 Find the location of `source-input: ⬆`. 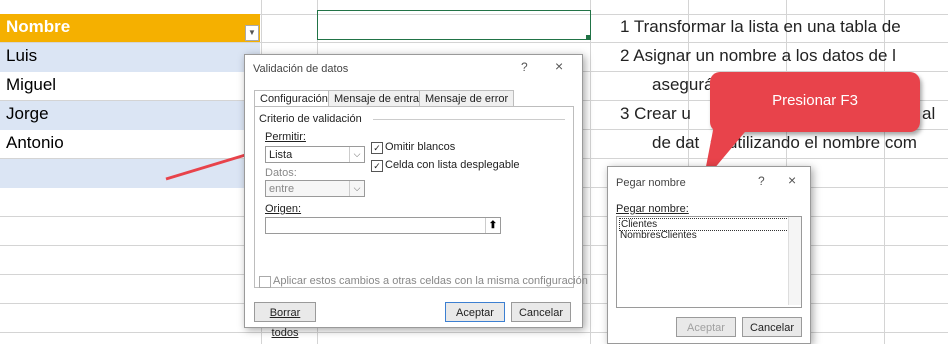

source-input: ⬆ is located at coordinates (383, 225).